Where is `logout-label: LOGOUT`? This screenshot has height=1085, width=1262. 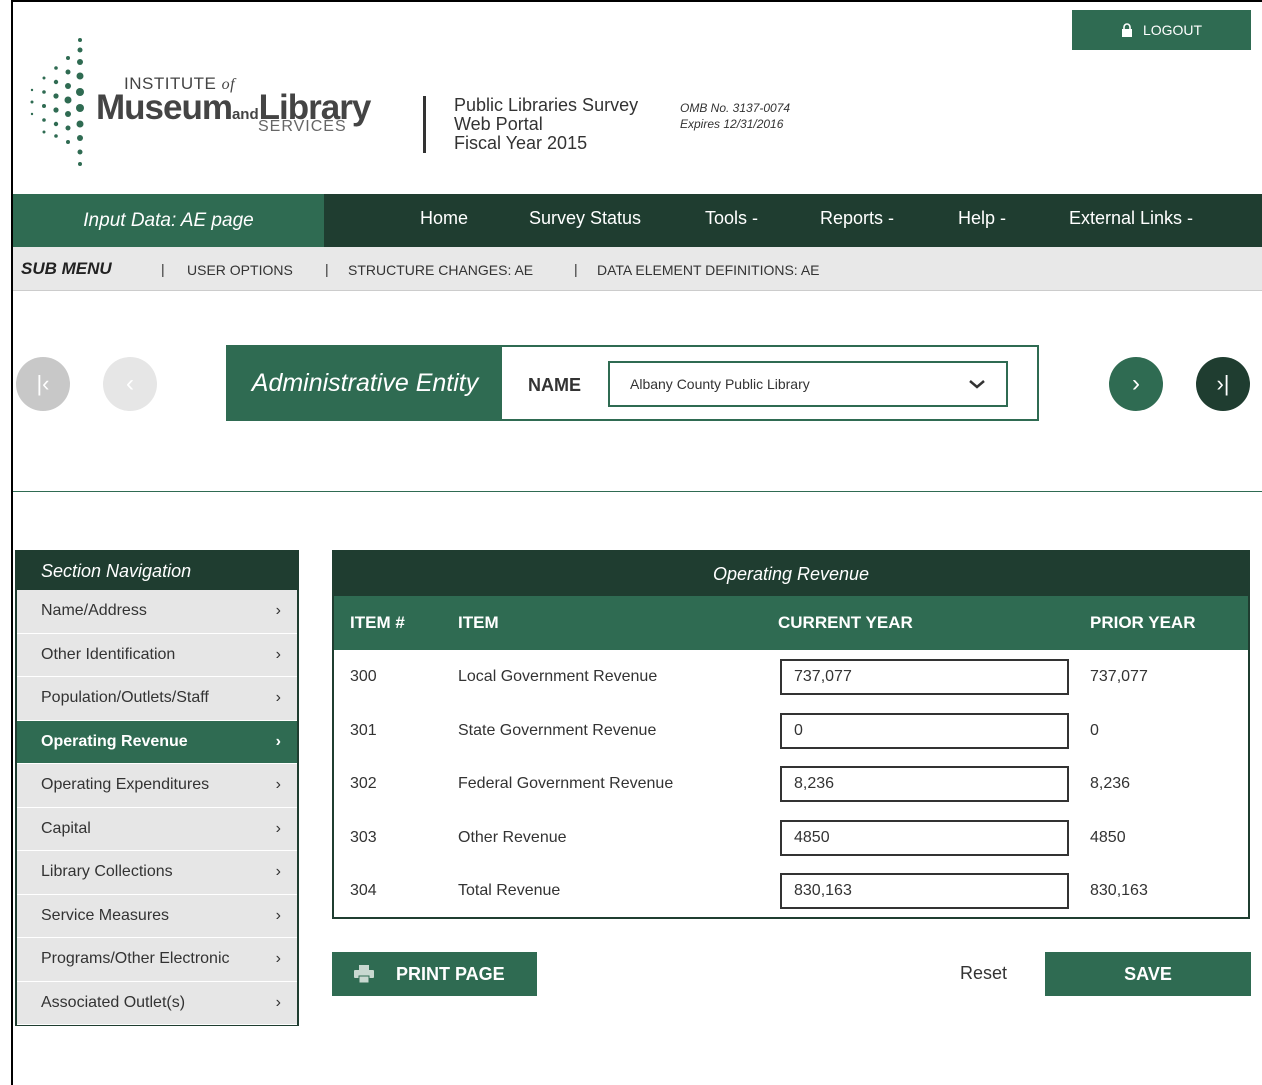 logout-label: LOGOUT is located at coordinates (1172, 30).